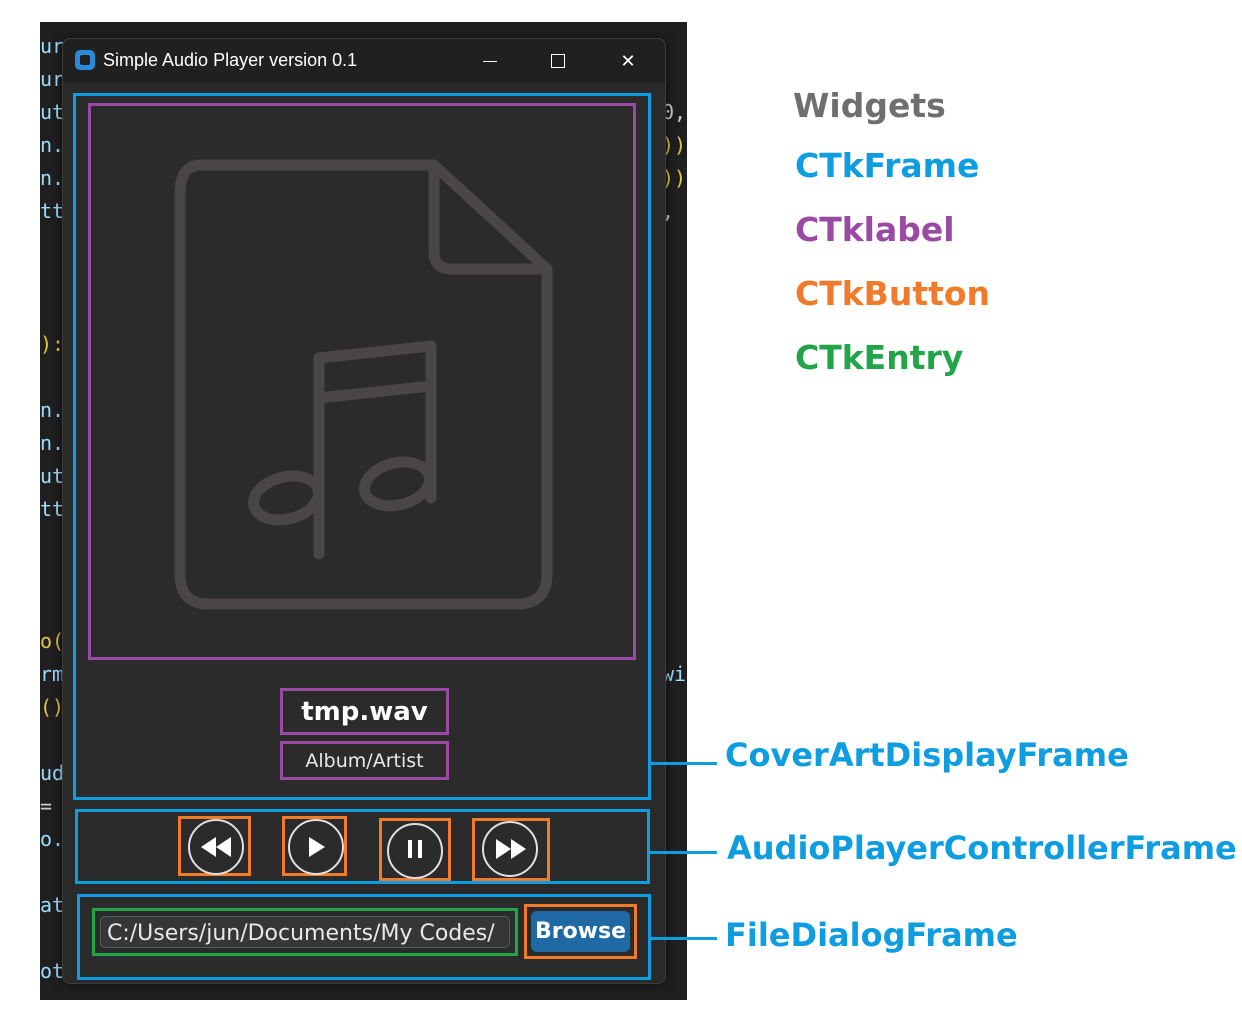 This screenshot has height=1033, width=1242. Describe the element at coordinates (52, 674) in the screenshot. I see `code-fragment: rm` at that location.